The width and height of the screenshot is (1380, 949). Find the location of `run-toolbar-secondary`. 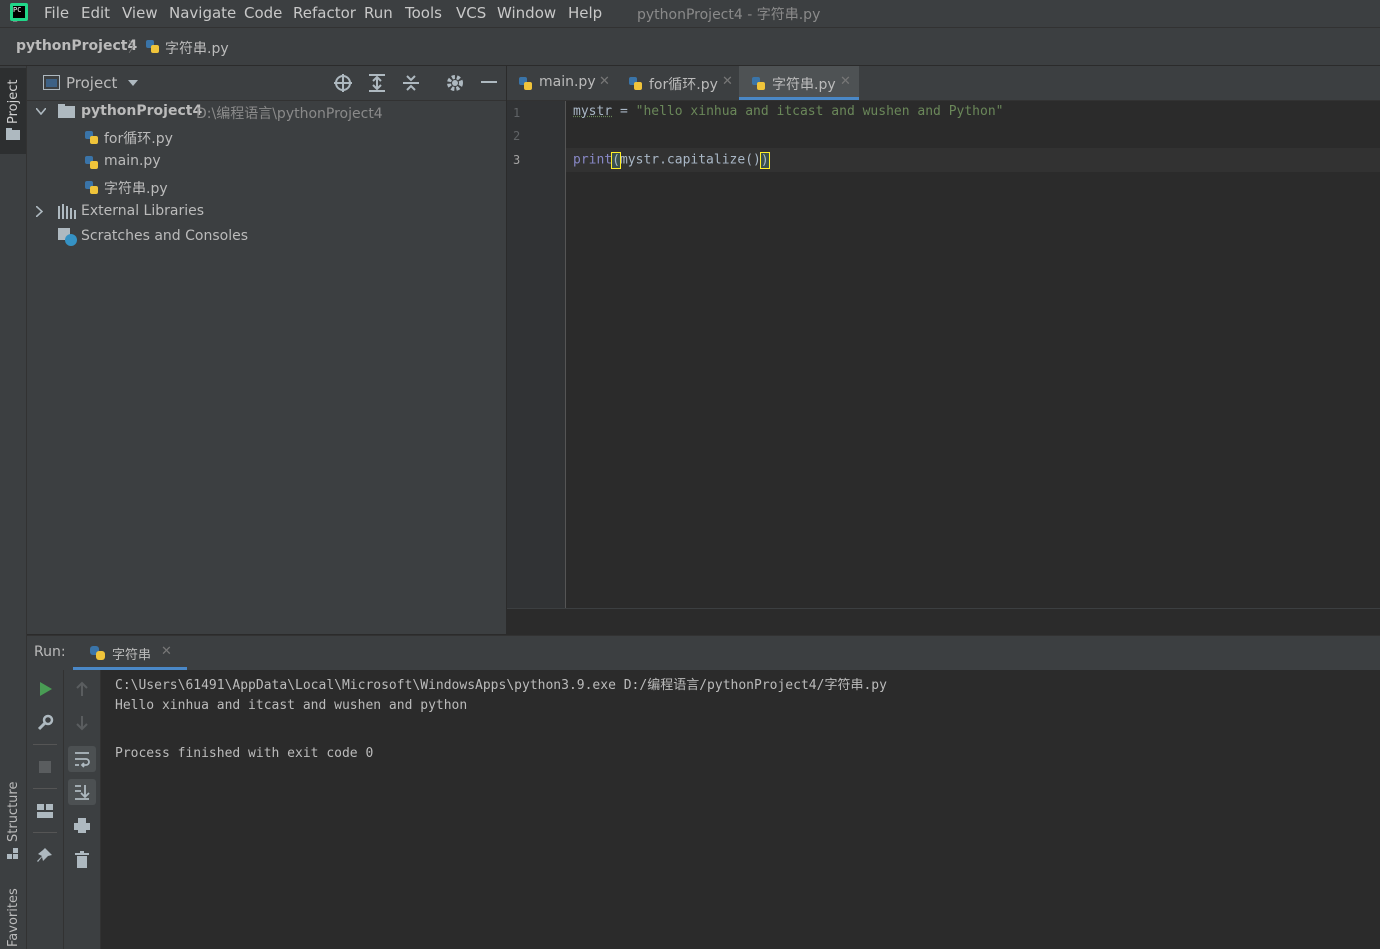

run-toolbar-secondary is located at coordinates (82, 809).